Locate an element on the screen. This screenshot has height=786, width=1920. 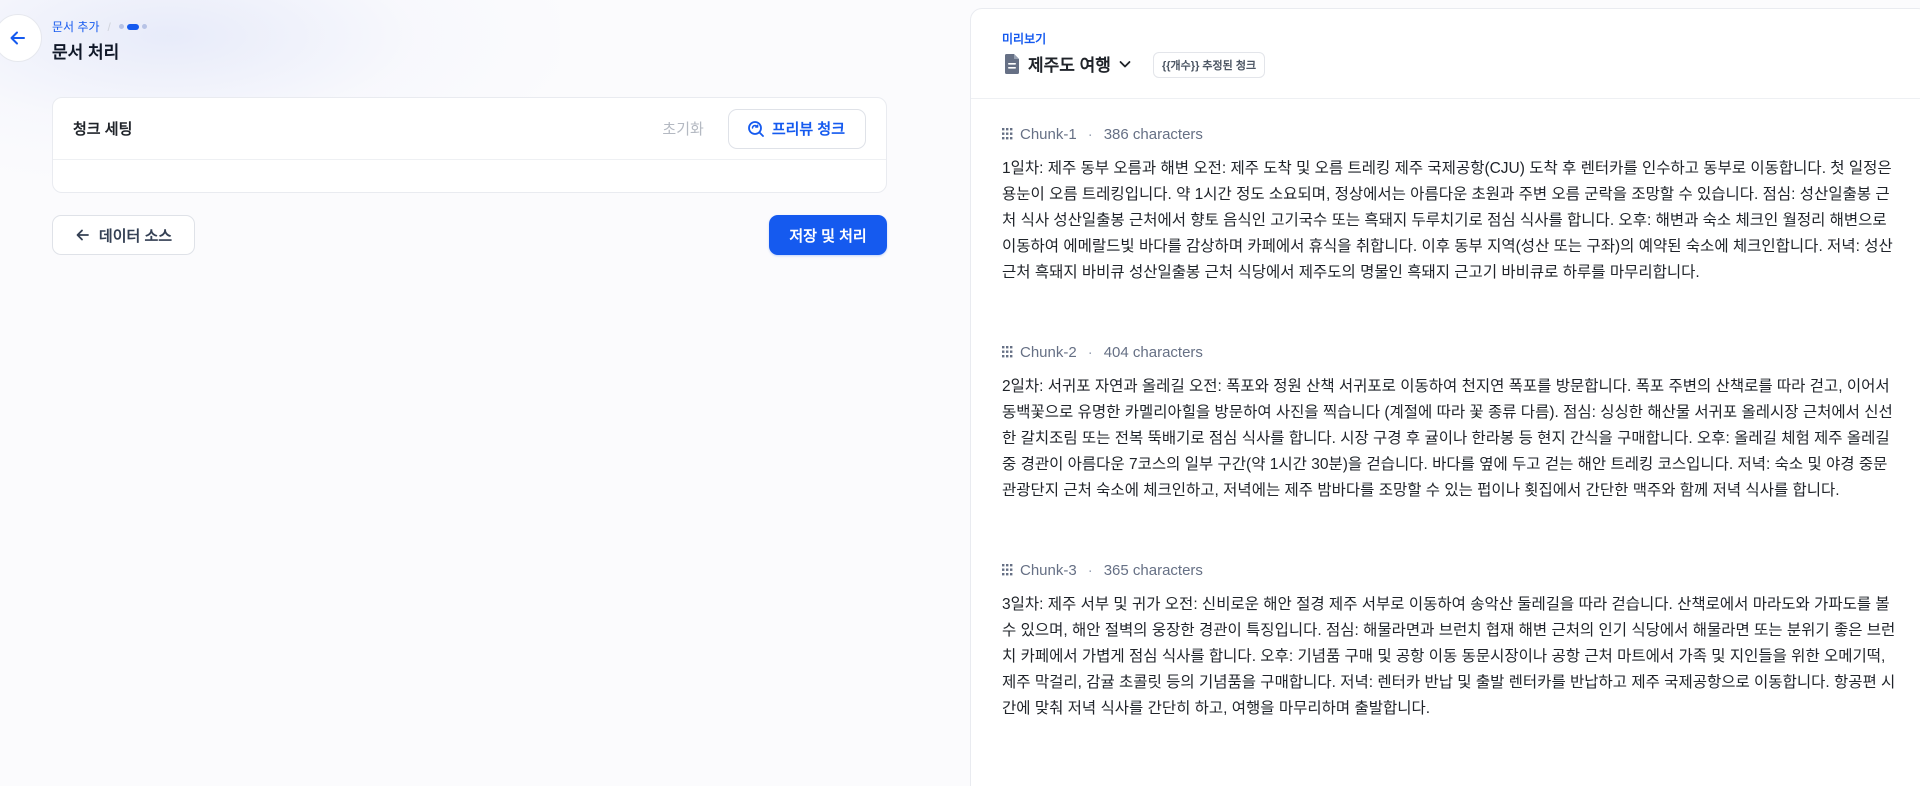
chunk-char-count: 386 characters is located at coordinates (1153, 134).